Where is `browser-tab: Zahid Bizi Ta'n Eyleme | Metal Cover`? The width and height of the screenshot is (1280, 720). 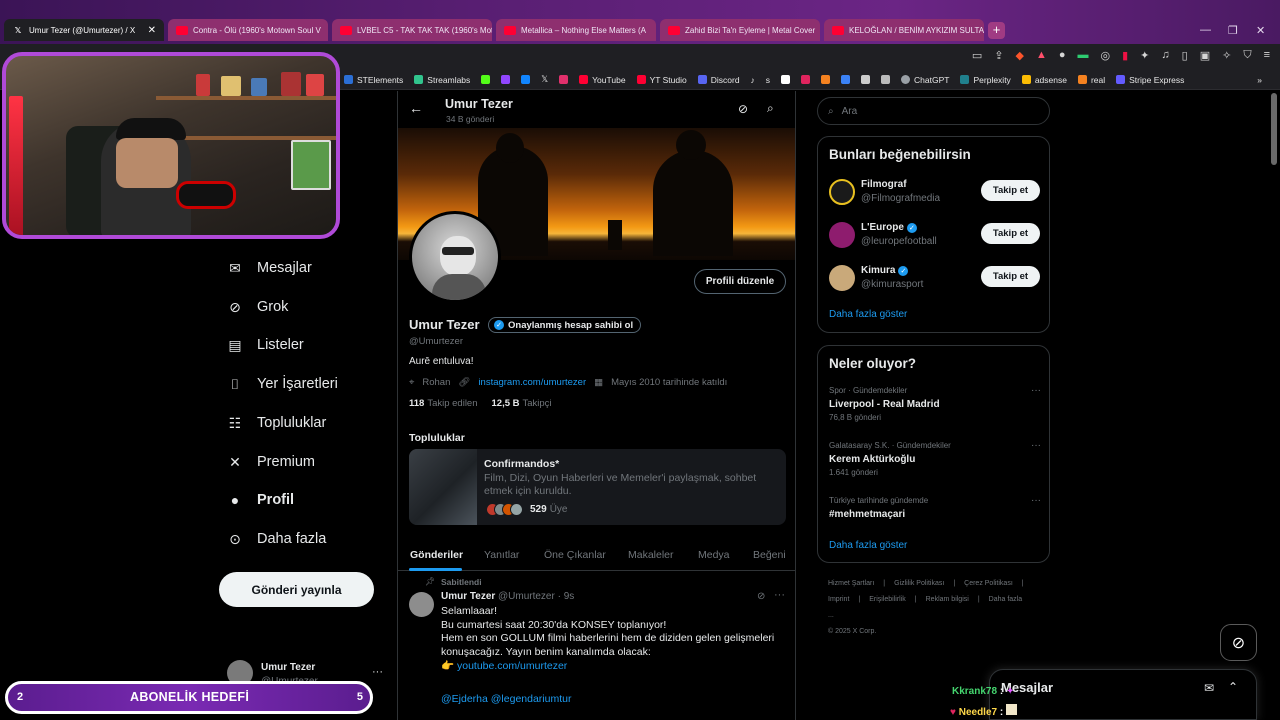
browser-tab: Zahid Bizi Ta'n Eyleme | Metal Cover is located at coordinates (740, 30).